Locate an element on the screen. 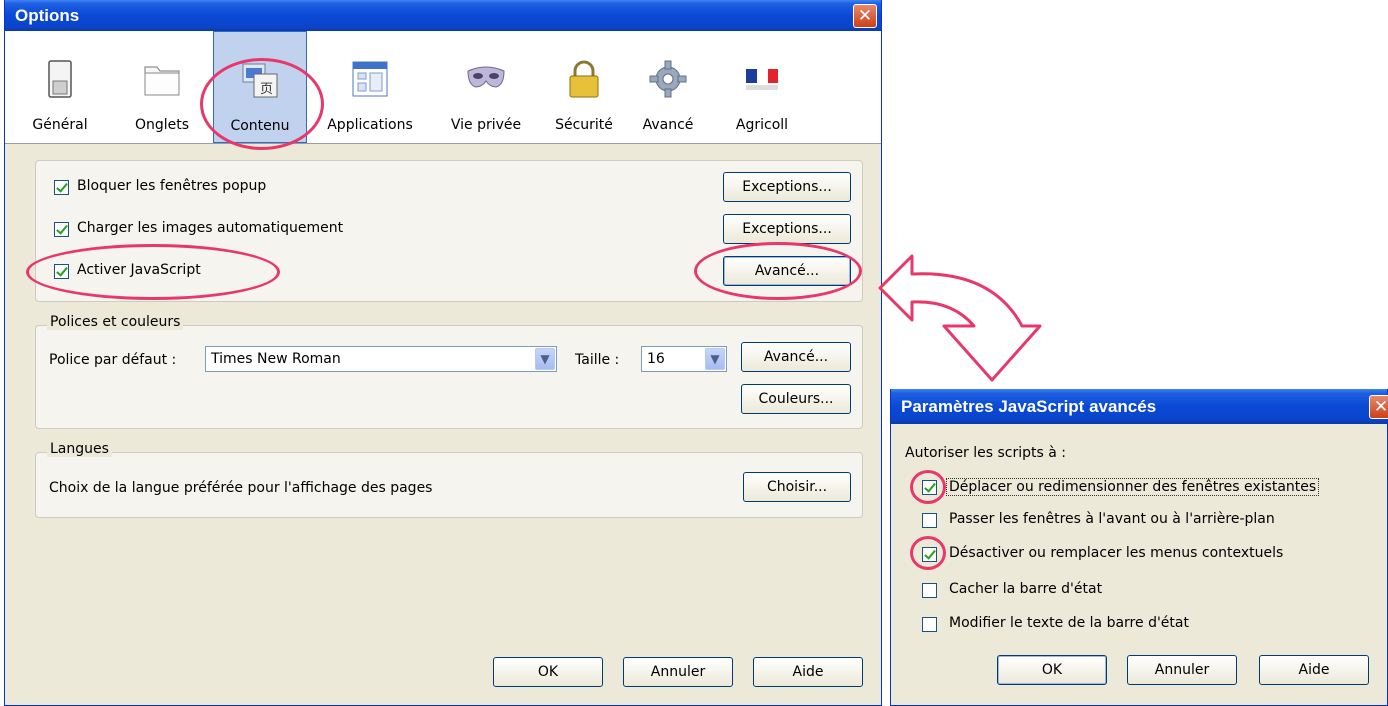  applications-window-icon is located at coordinates (370, 79).